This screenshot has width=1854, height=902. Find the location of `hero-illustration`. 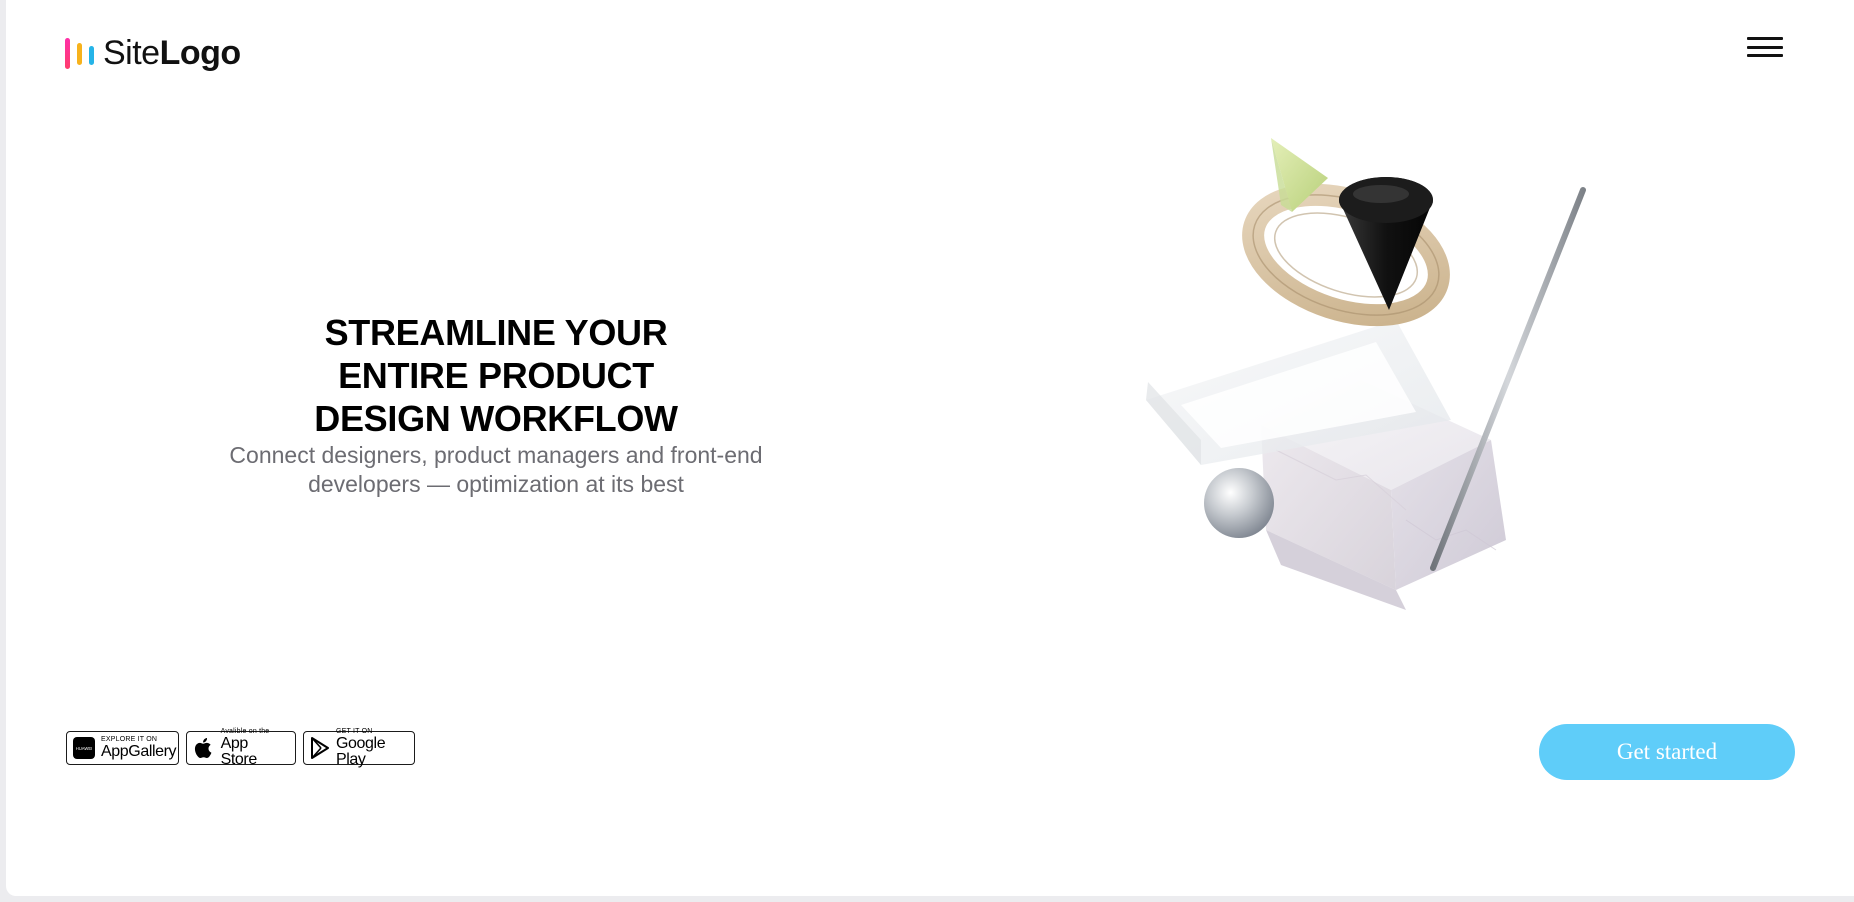

hero-illustration is located at coordinates (1366, 374).